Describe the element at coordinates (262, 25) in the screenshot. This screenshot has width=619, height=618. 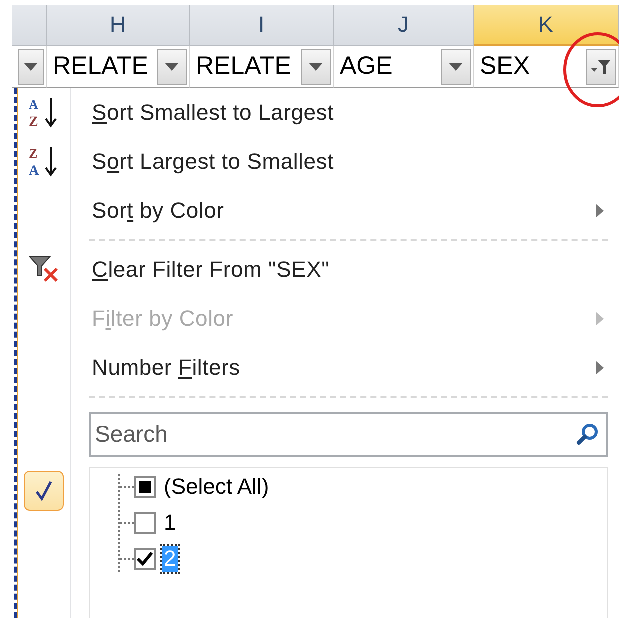
I see `column-header: I` at that location.